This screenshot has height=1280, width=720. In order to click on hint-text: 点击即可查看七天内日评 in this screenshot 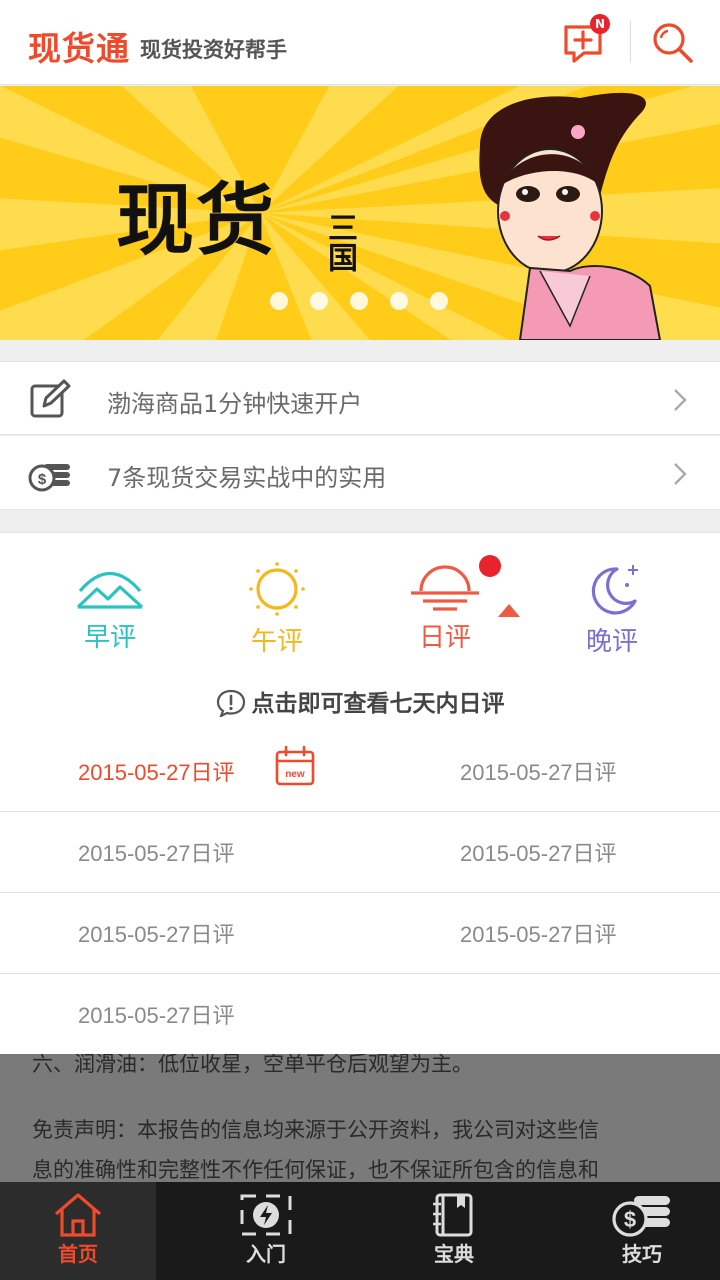, I will do `click(378, 704)`.